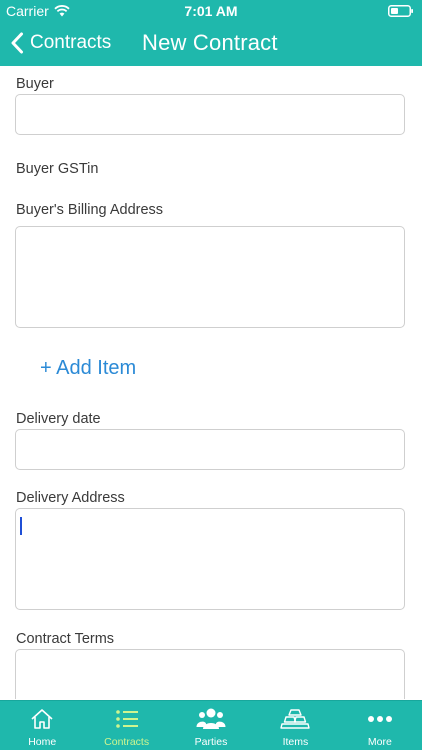  What do you see at coordinates (295, 719) in the screenshot?
I see `stacked-bars-icon` at bounding box center [295, 719].